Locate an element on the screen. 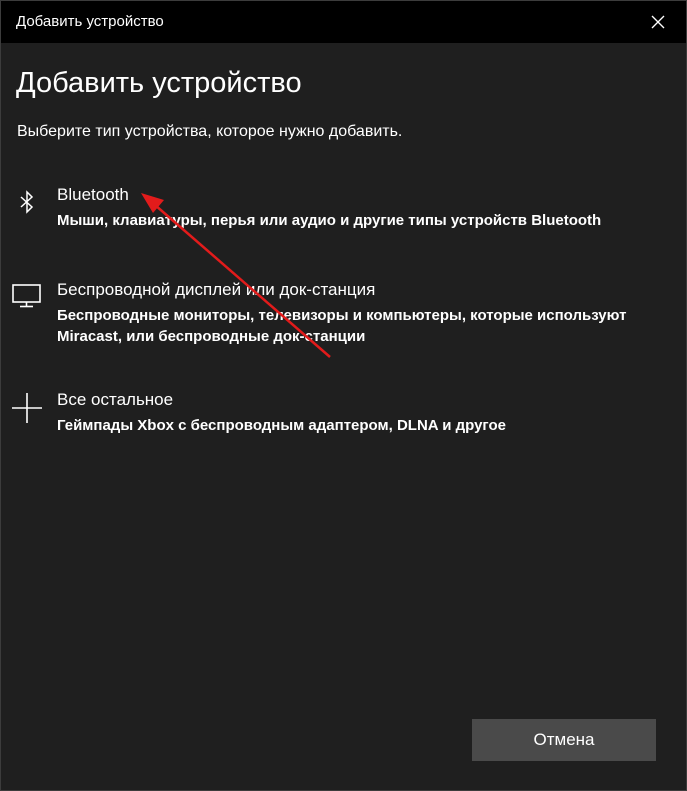  cancel-button: Отмена is located at coordinates (564, 740).